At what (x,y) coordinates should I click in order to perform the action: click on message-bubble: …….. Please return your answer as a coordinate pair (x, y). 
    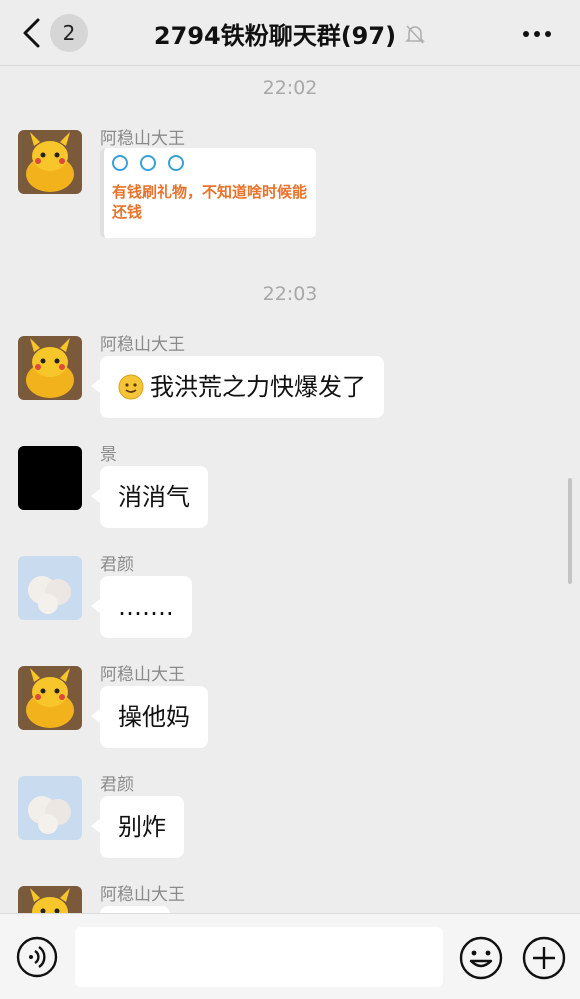
    Looking at the image, I should click on (141, 607).